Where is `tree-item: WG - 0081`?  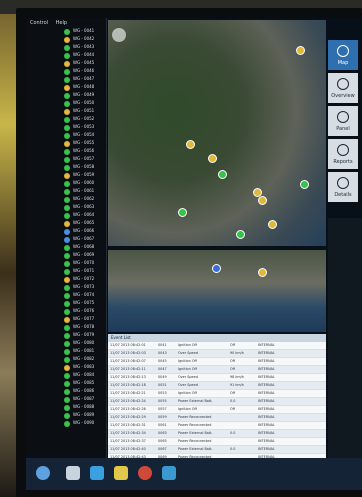
tree-item: WG - 0081 is located at coordinates (85, 352).